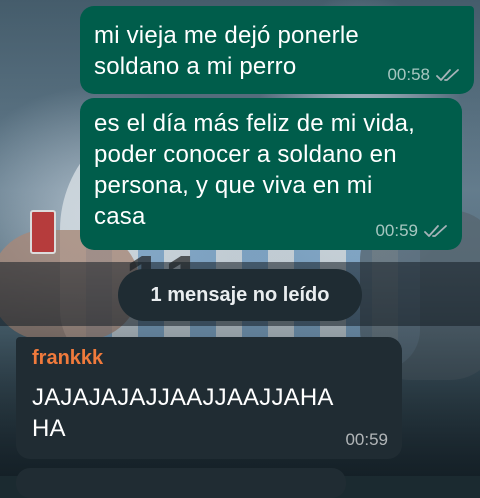 The image size is (480, 498). Describe the element at coordinates (212, 413) in the screenshot. I see `message-text: JAJAJAJAJJAAJJAAJJAHA HA` at that location.